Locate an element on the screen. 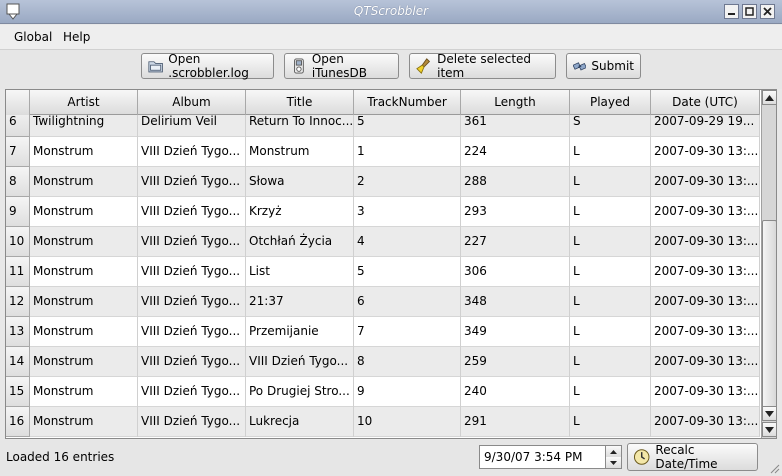 This screenshot has width=782, height=476. cell-title: Monstrum is located at coordinates (300, 152).